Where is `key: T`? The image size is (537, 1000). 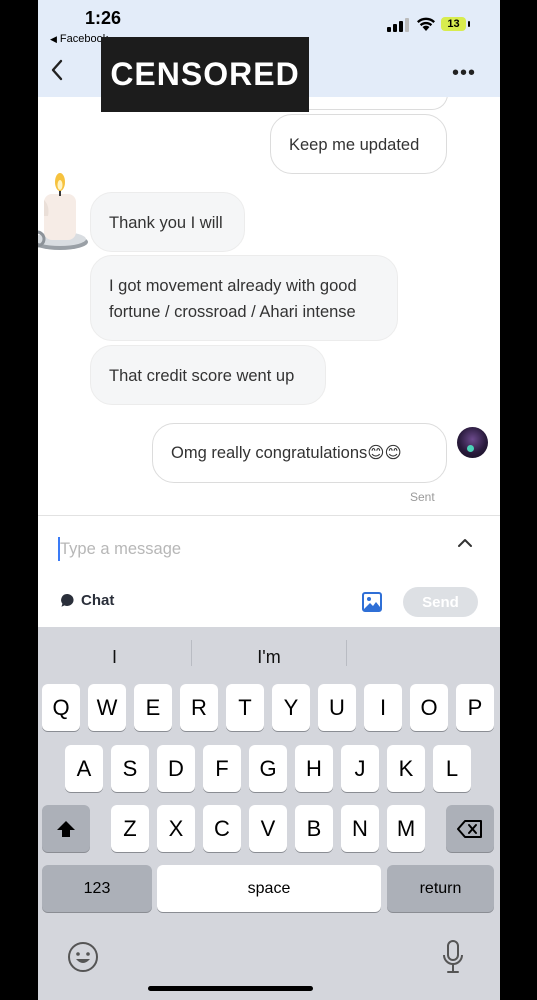
key: T is located at coordinates (245, 707).